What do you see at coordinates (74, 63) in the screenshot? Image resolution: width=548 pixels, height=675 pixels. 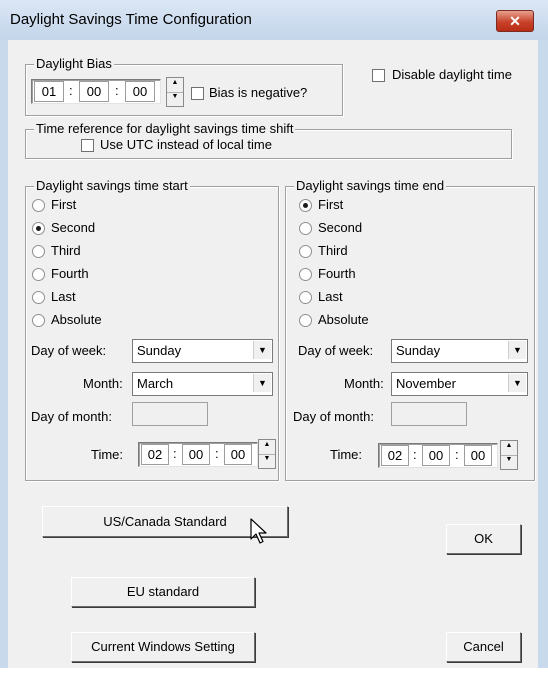 I see `daylight-bias-legend: Daylight Bias` at bounding box center [74, 63].